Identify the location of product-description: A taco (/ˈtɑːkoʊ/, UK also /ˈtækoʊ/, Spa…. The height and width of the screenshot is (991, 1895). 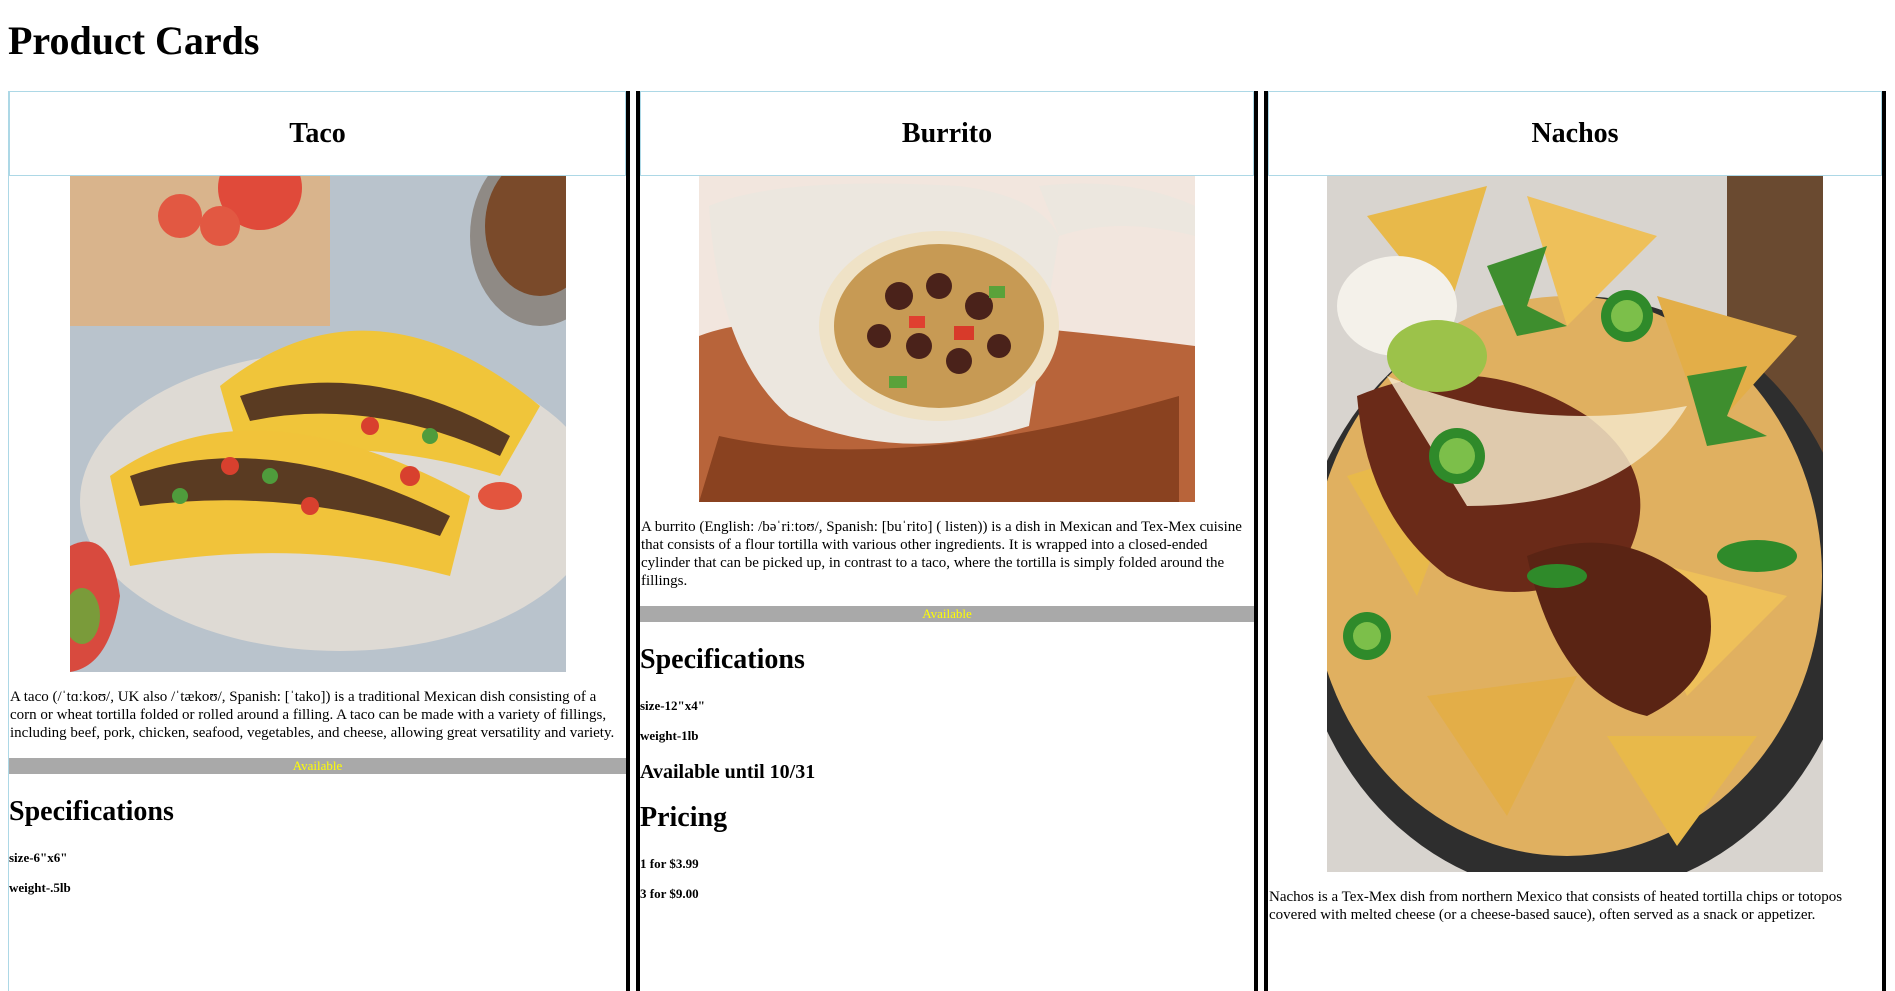
(312, 715).